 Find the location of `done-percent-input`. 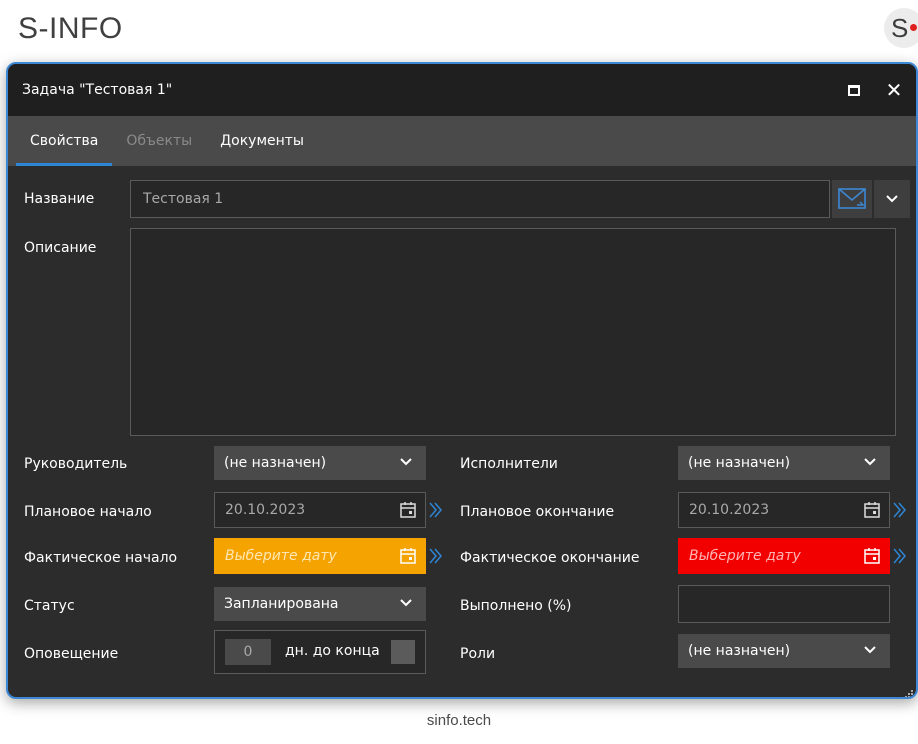

done-percent-input is located at coordinates (784, 604).